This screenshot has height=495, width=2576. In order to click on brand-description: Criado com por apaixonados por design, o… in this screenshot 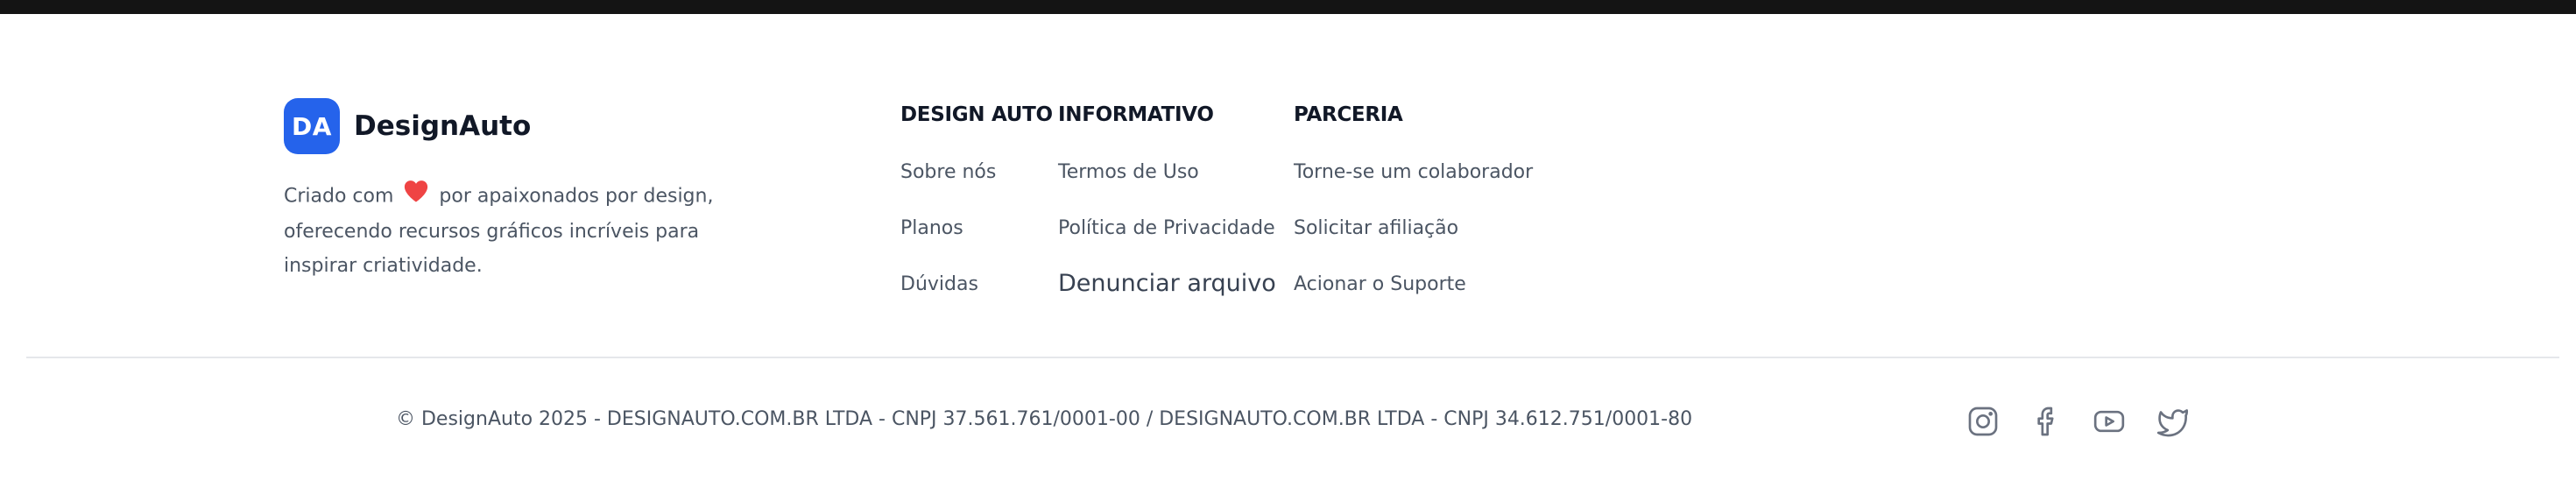, I will do `click(511, 231)`.